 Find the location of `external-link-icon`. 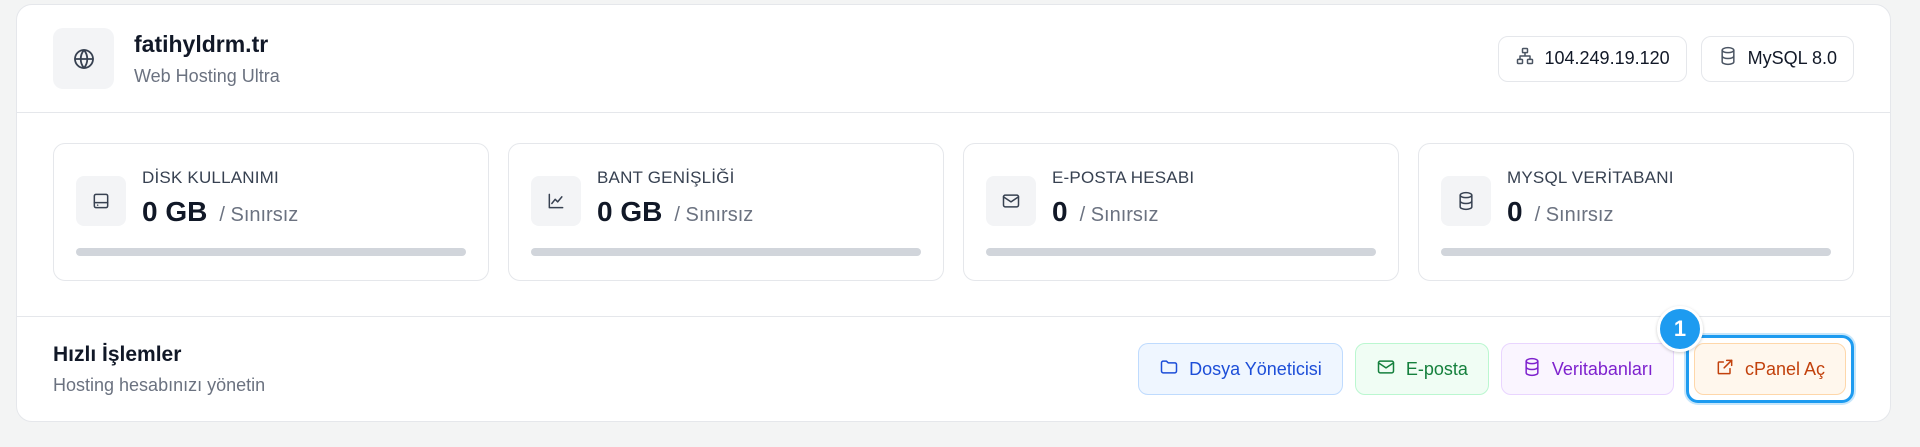

external-link-icon is located at coordinates (1725, 369).